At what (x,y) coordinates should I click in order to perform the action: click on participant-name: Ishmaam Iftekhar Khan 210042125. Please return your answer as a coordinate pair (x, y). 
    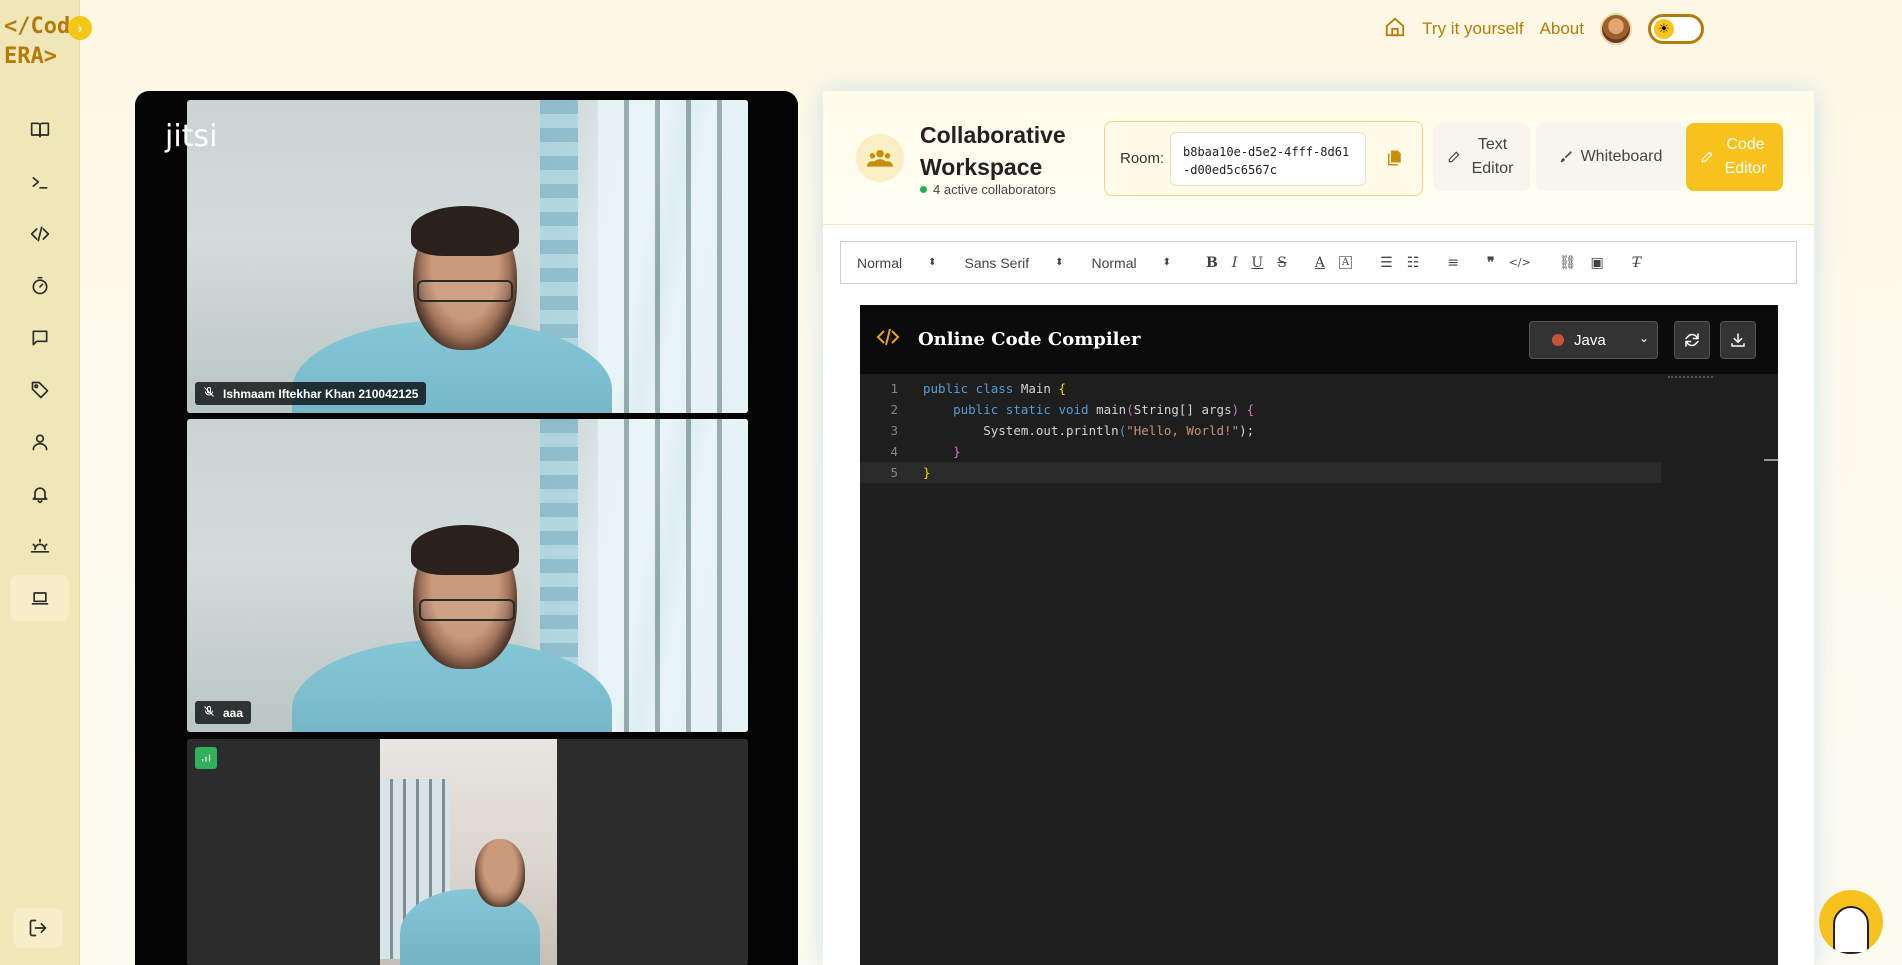
    Looking at the image, I should click on (321, 393).